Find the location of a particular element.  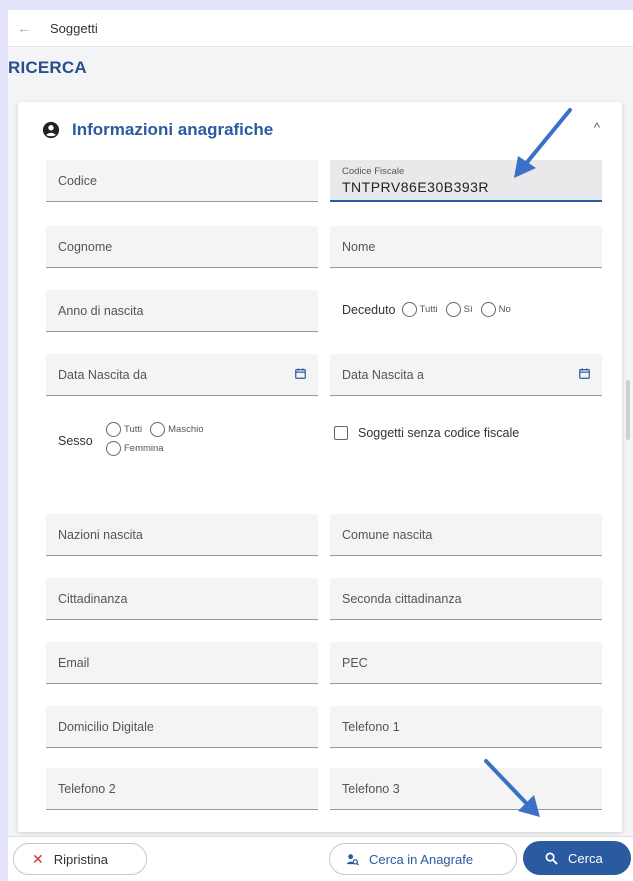

sesso-option-tutti: Tutti is located at coordinates (133, 429).